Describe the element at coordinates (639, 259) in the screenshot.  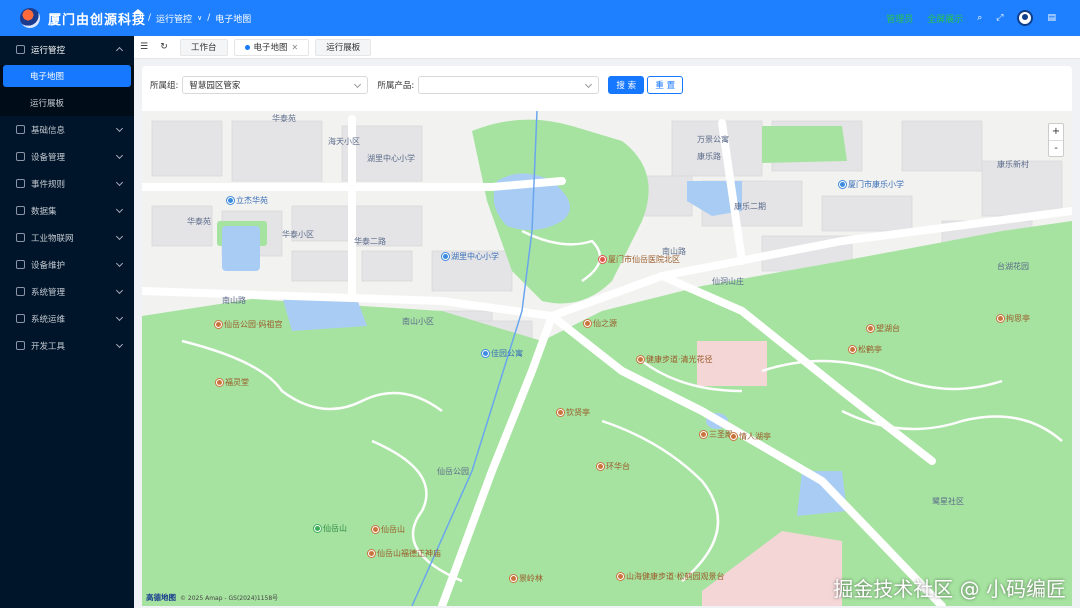
I see `map-poi: 厦门市仙岳医院北区` at that location.